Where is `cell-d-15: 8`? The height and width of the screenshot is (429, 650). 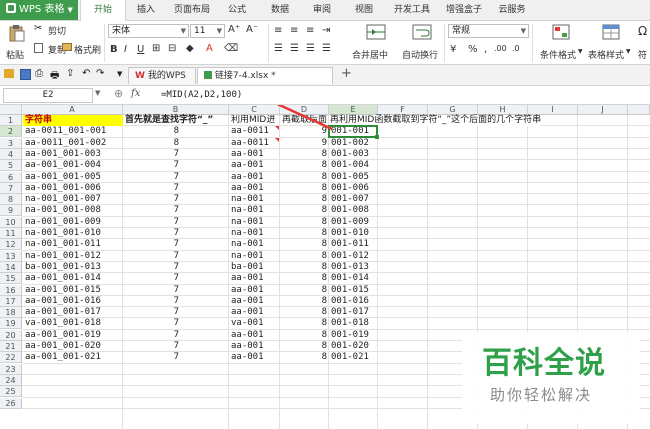
cell-d-15: 8 is located at coordinates (304, 278).